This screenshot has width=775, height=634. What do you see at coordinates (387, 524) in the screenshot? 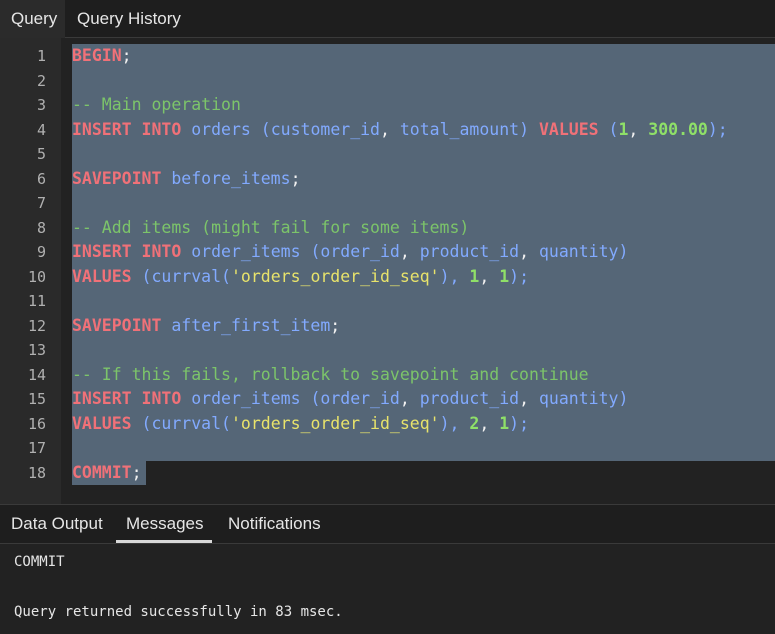
I see `output-tabbar: Data Output Messages Notifications` at bounding box center [387, 524].